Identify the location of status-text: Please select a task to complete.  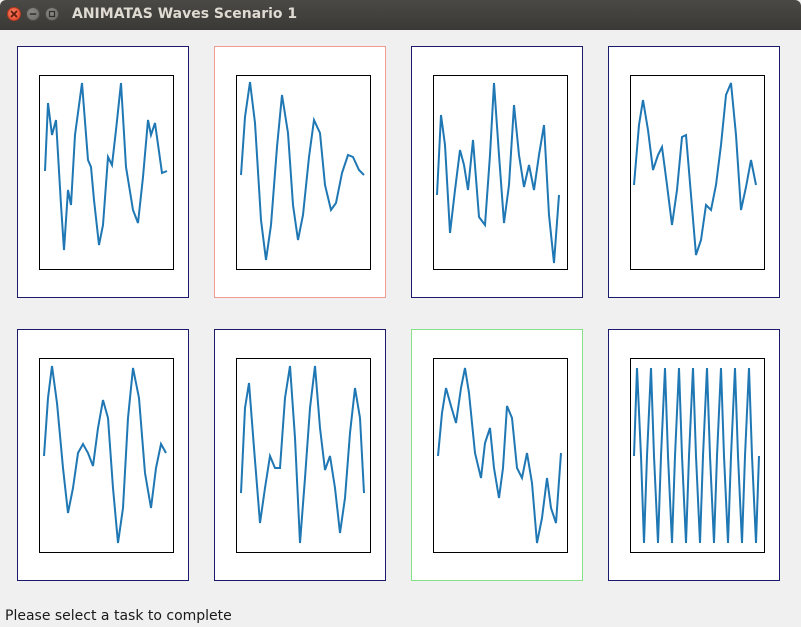
(118, 616).